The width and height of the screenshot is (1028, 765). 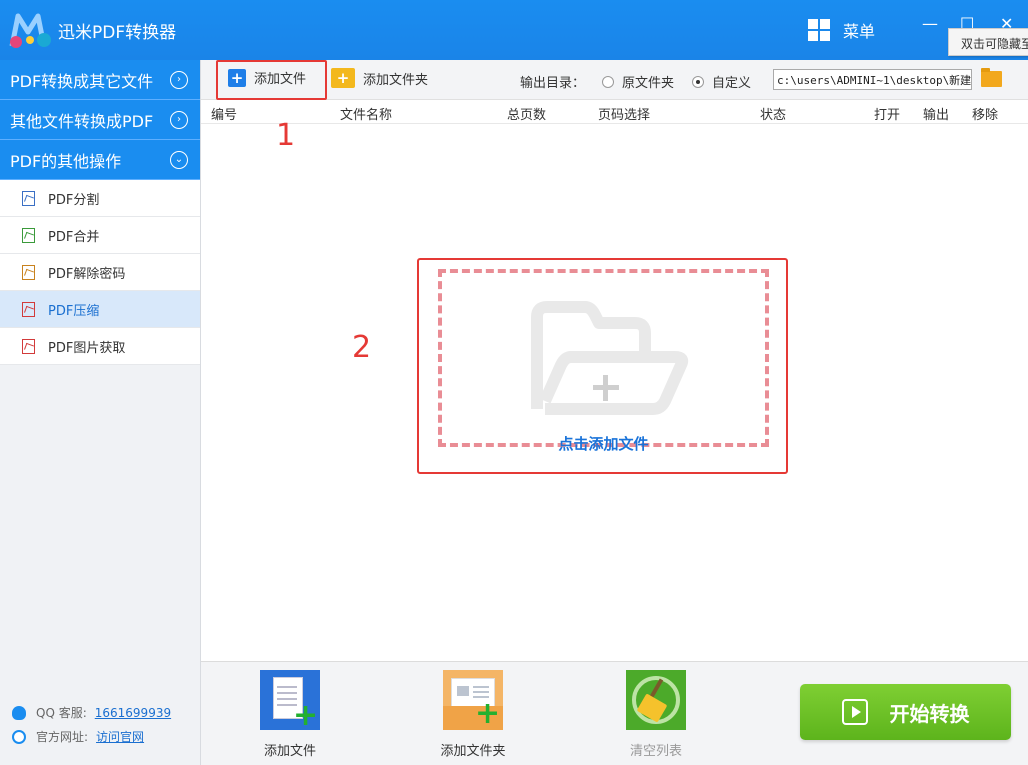 I want to click on chevron-down-icon: ⌄, so click(x=179, y=159).